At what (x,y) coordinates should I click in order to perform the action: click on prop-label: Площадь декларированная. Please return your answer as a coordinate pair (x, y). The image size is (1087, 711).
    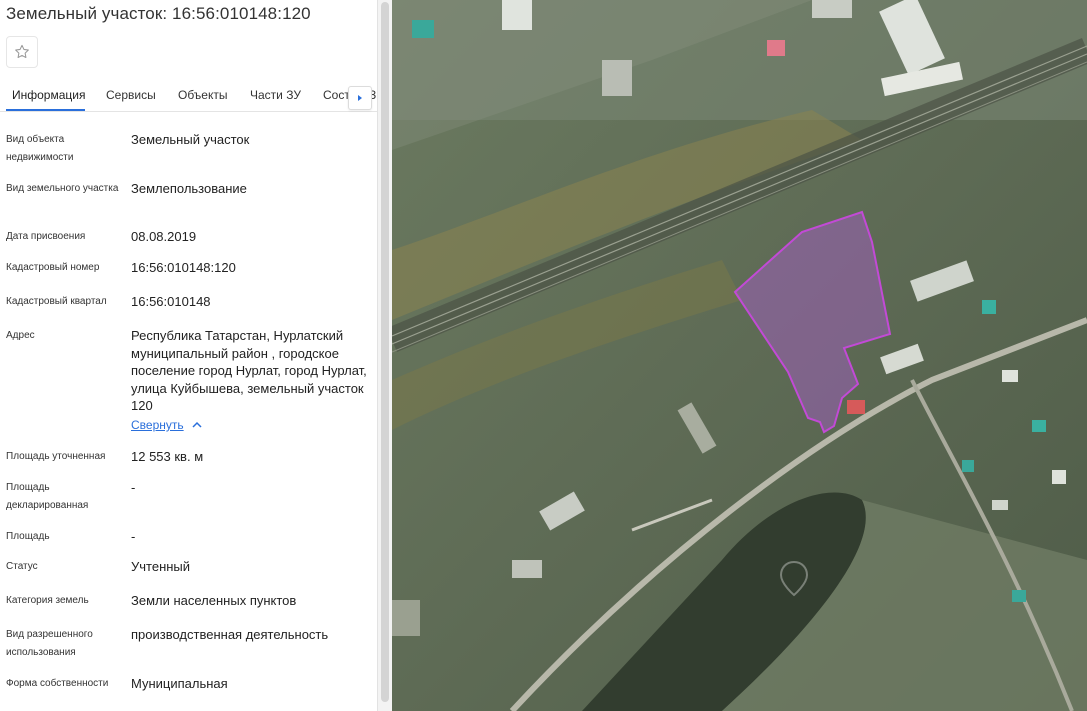
    Looking at the image, I should click on (47, 496).